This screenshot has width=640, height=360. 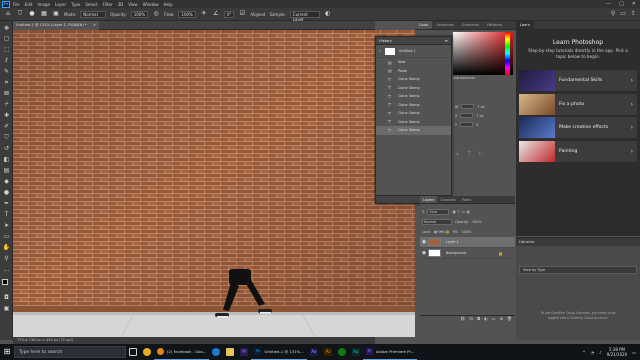 I want to click on menu-help: Help, so click(x=167, y=4).